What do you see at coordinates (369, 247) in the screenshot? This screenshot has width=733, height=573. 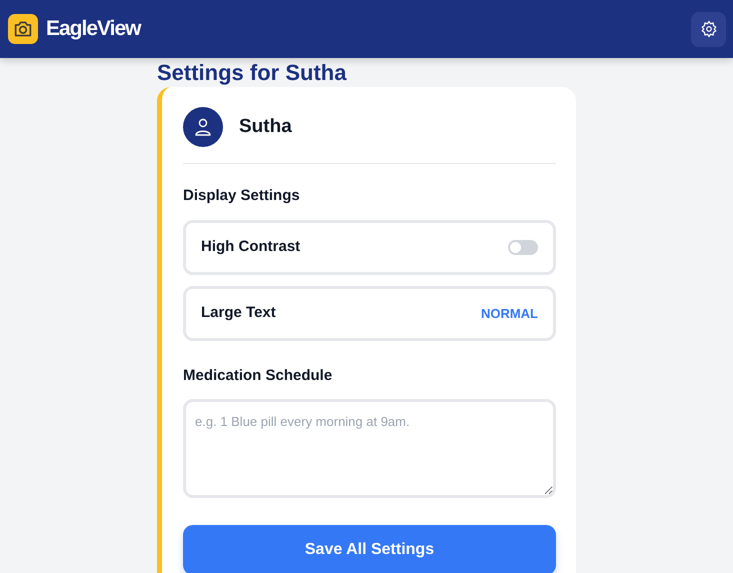 I see `setting-row: High Contrast` at bounding box center [369, 247].